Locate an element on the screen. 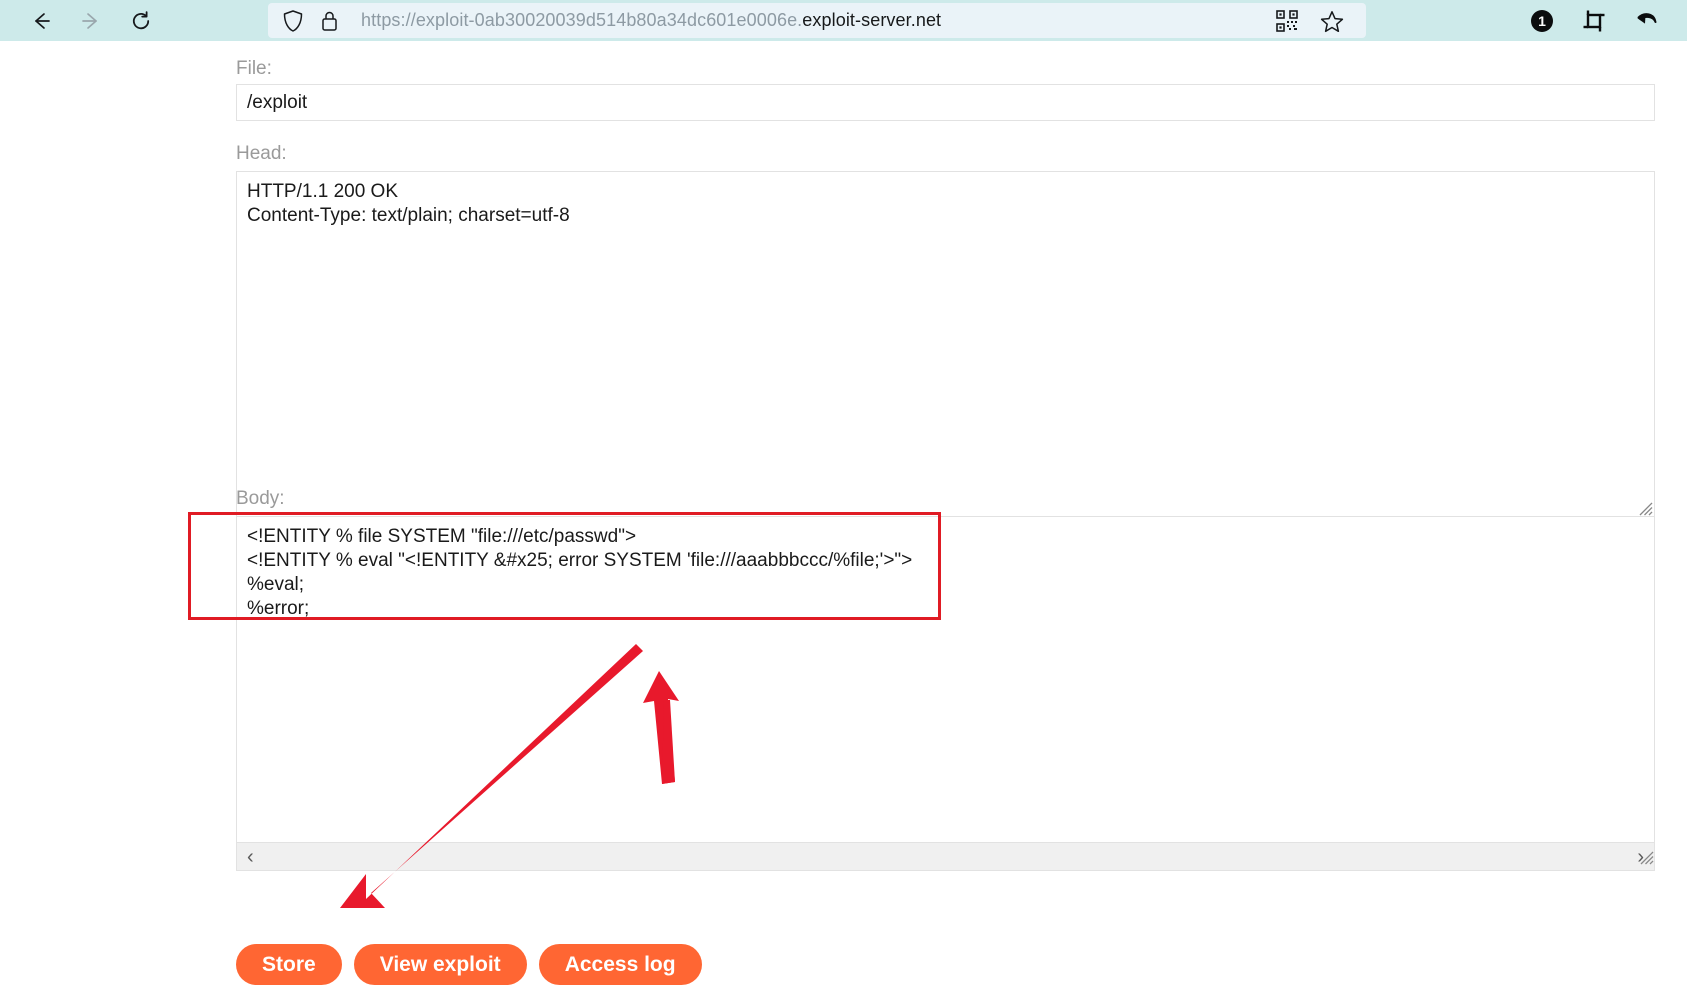 This screenshot has width=1687, height=985. view-exploit-button: View exploit is located at coordinates (440, 964).